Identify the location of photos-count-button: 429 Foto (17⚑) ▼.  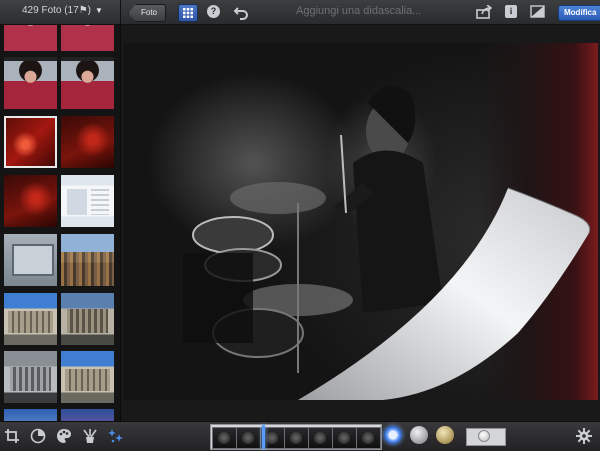
(62, 10).